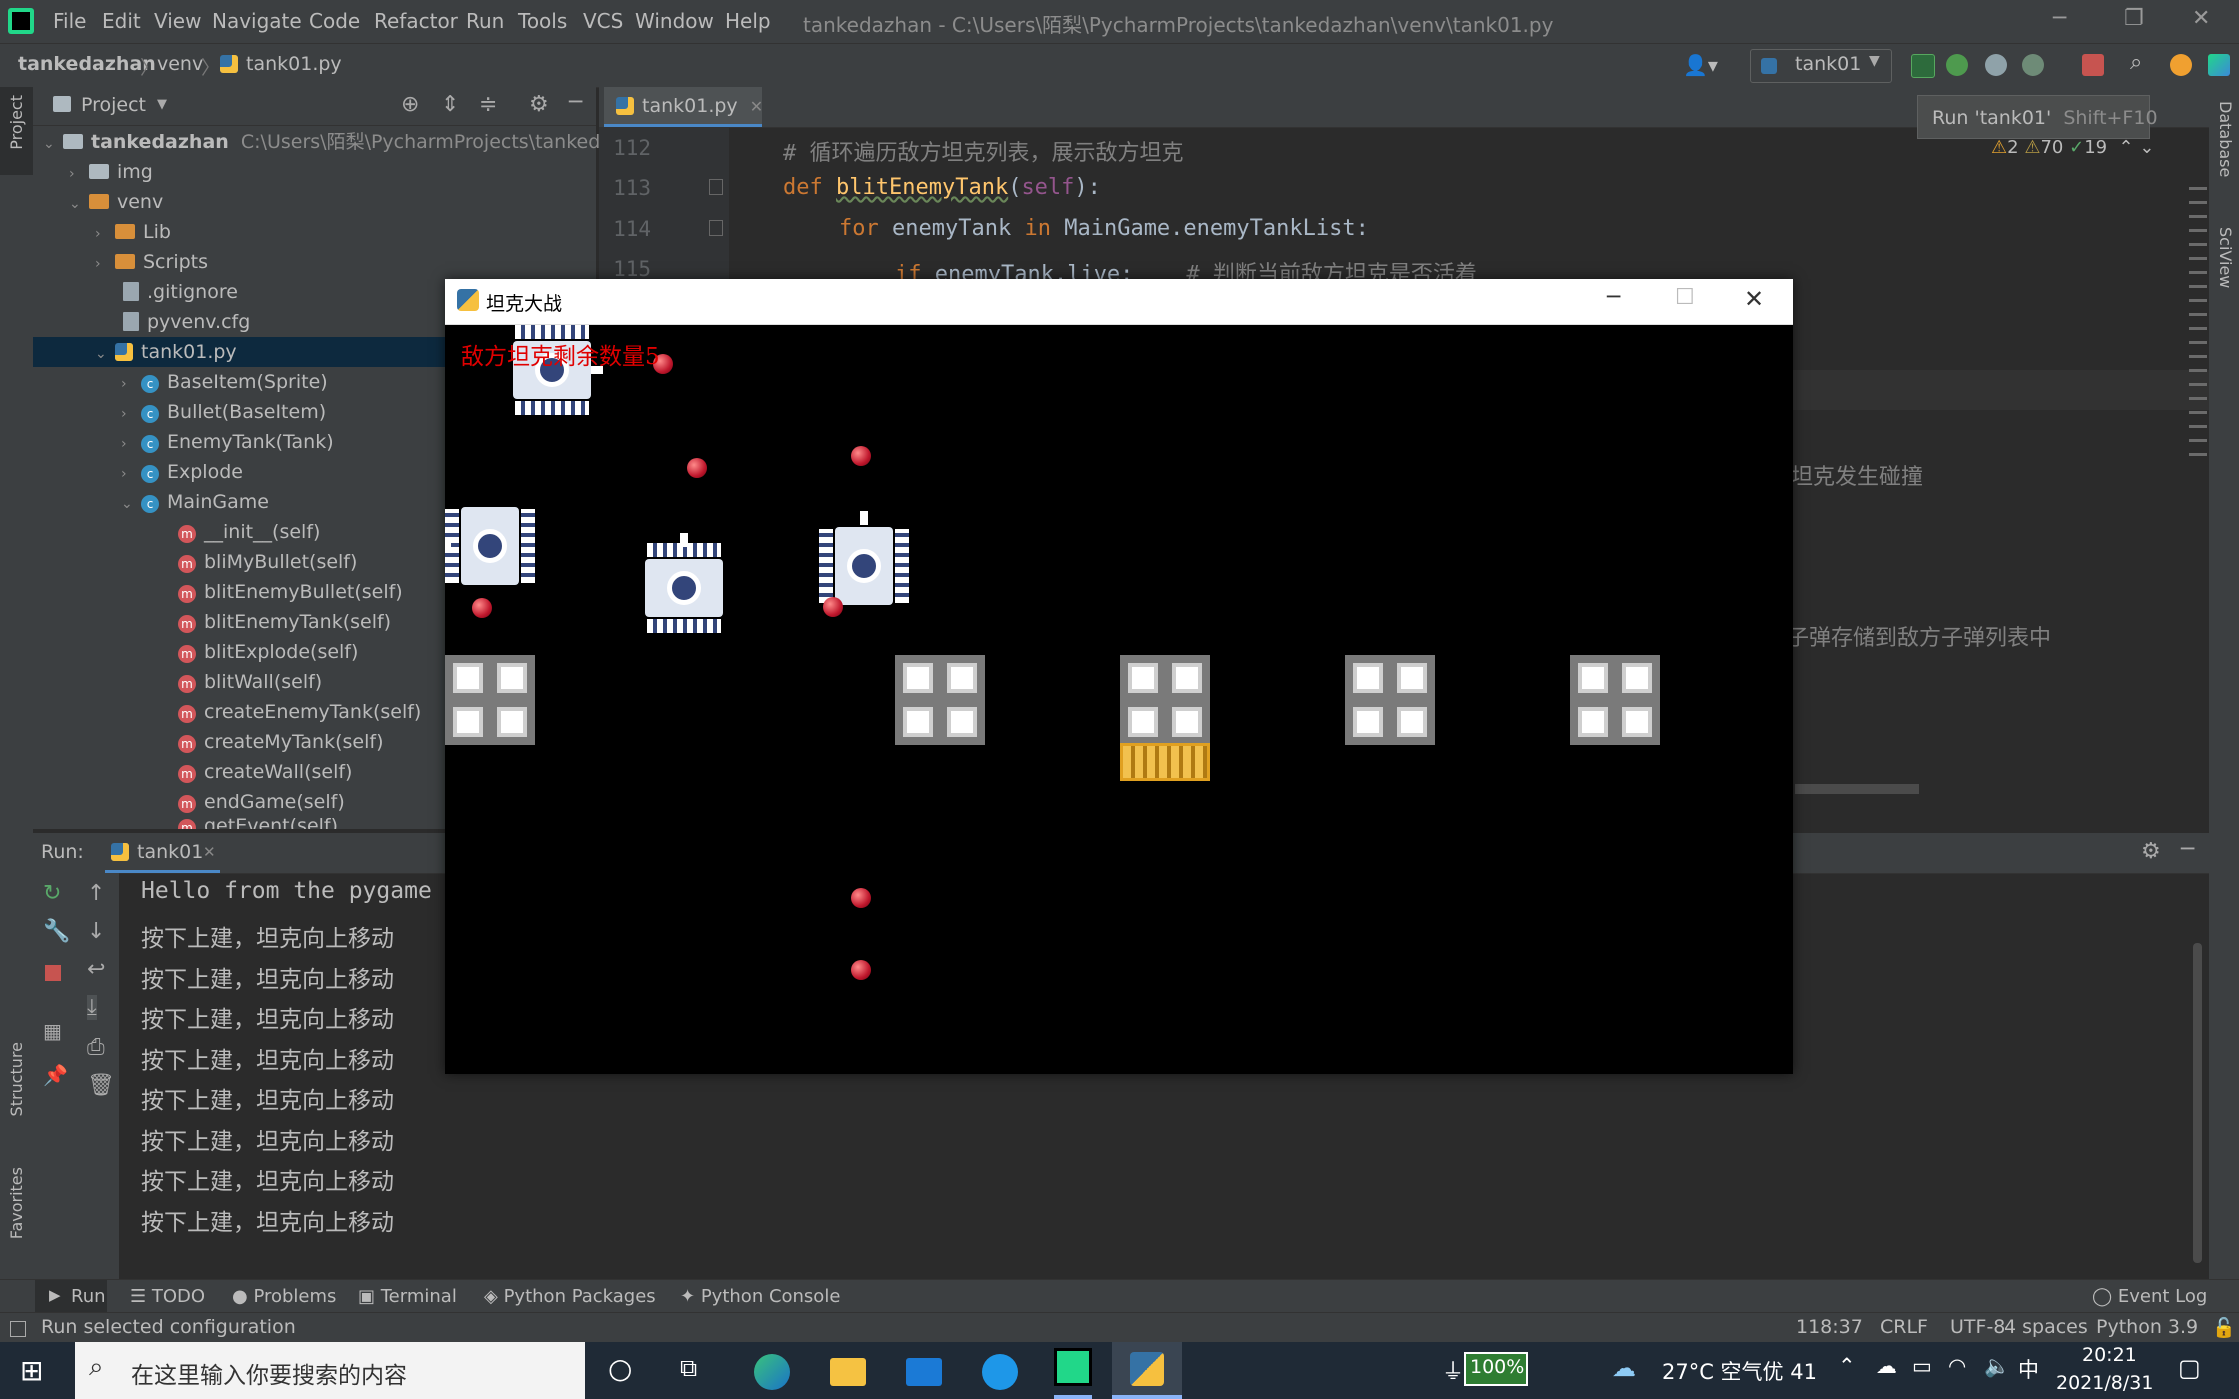 This screenshot has width=2239, height=1399. Describe the element at coordinates (2134, 18) in the screenshot. I see `restore-icon: ❐` at that location.